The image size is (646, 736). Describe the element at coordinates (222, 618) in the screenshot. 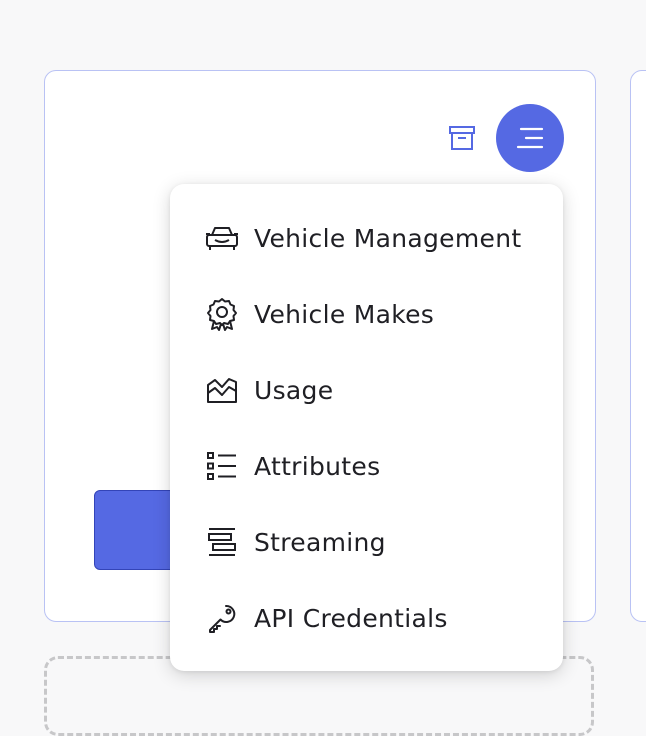

I see `key-icon` at that location.